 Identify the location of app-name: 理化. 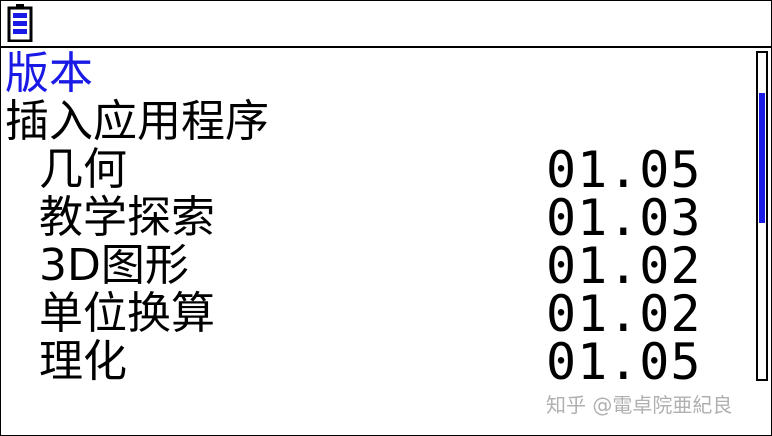
(83, 361).